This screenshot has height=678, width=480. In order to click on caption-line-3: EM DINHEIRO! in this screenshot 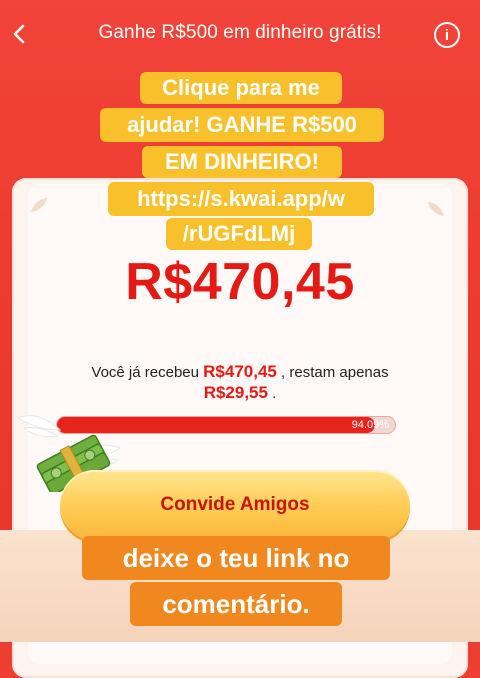, I will do `click(242, 162)`.